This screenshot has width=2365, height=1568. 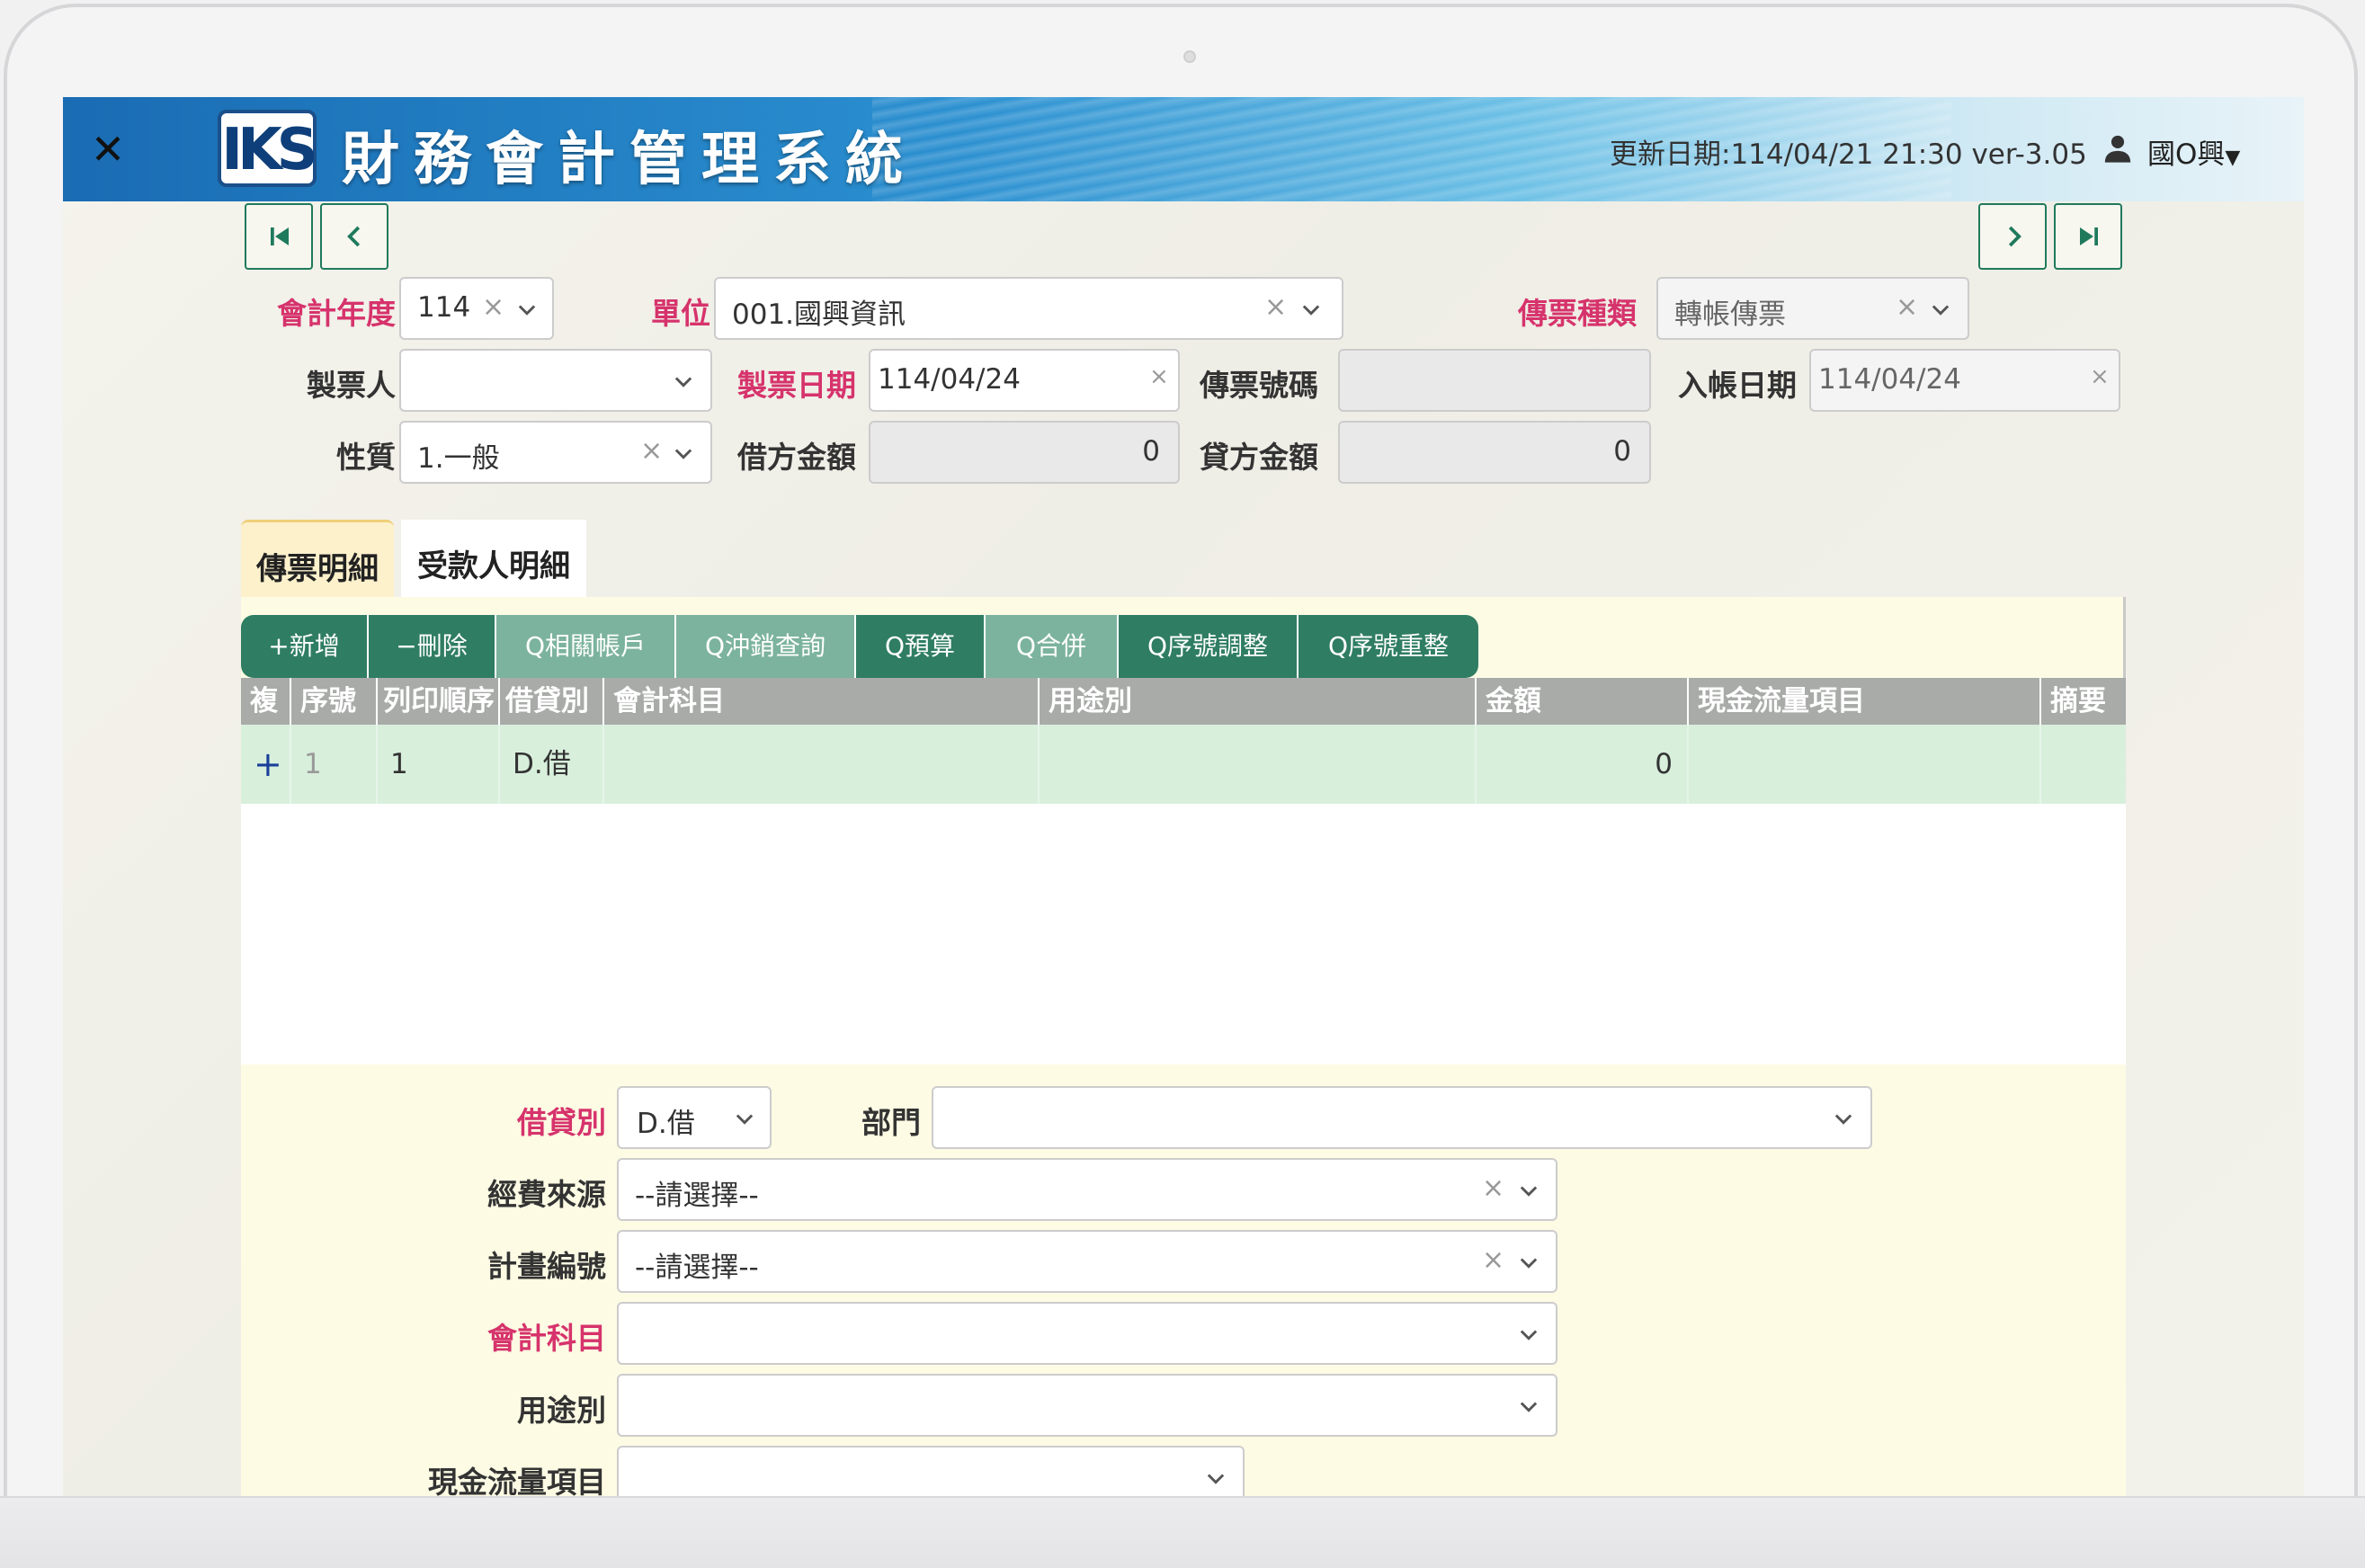 I want to click on first-page-icon, so click(x=280, y=236).